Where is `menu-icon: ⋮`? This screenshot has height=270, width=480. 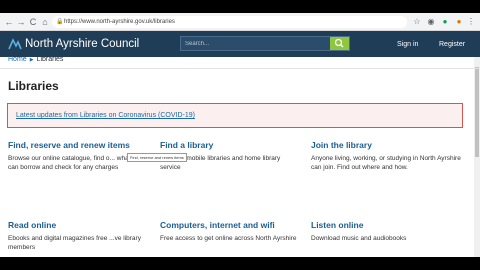
menu-icon: ⋮ is located at coordinates (471, 22).